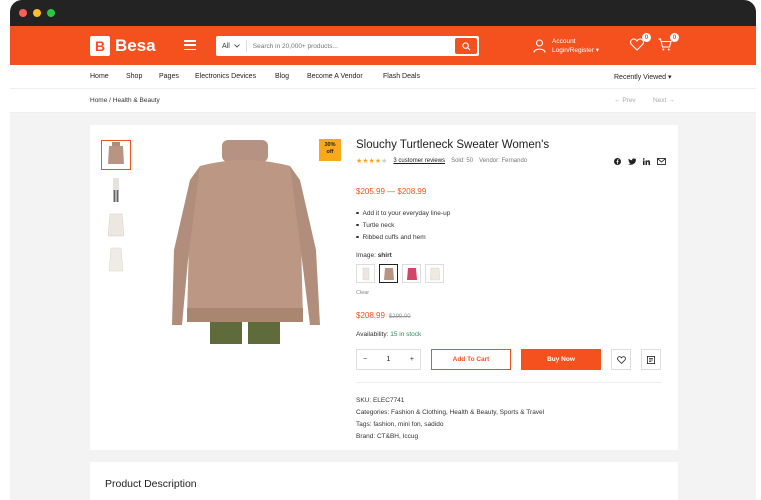 The image size is (761, 500). I want to click on product-description-title: Product Description, so click(151, 484).